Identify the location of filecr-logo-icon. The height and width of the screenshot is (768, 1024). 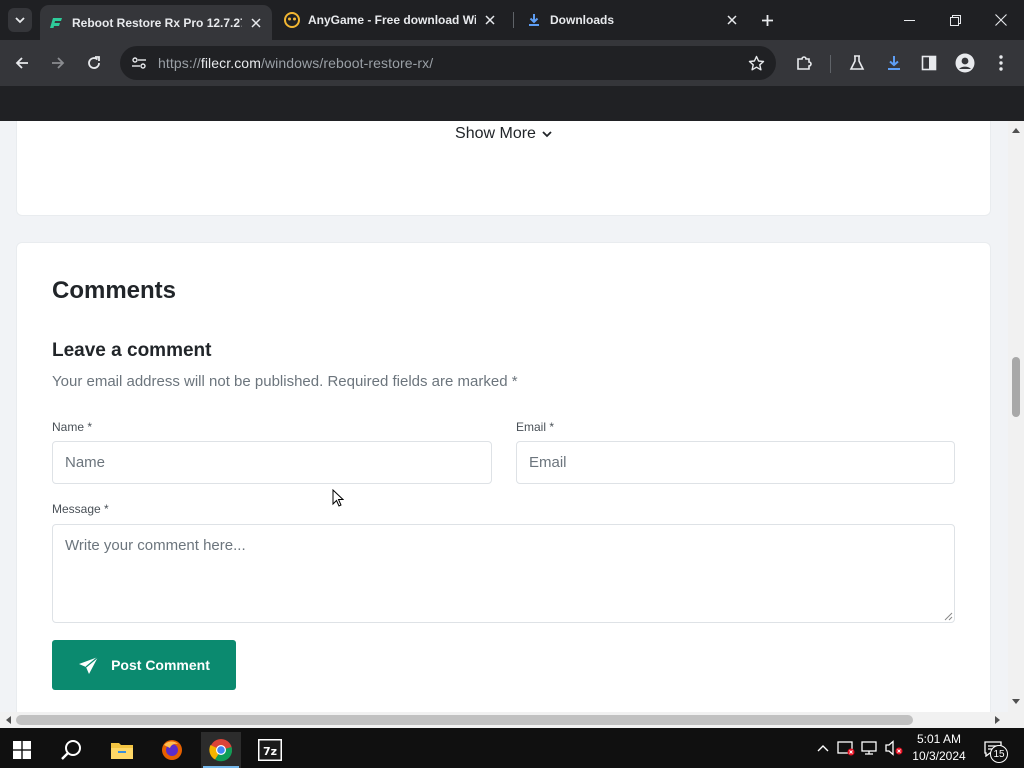
(56, 23).